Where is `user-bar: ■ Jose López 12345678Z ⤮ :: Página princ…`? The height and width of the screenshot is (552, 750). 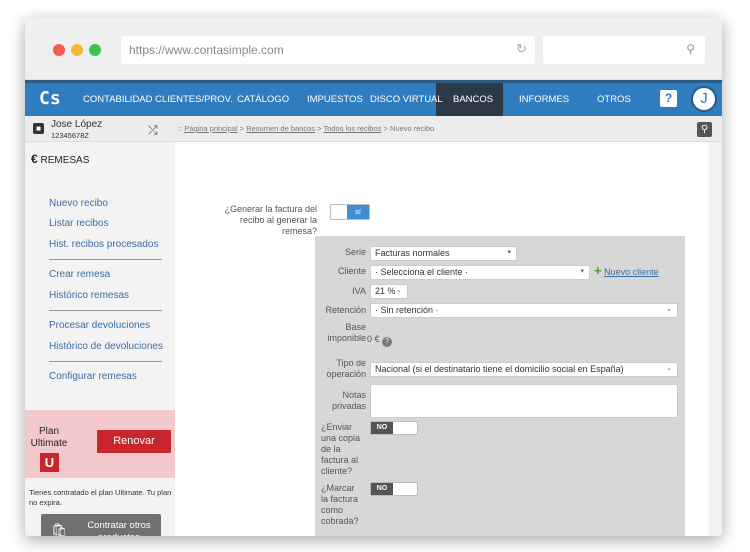 user-bar: ■ Jose López 12345678Z ⤮ :: Página princ… is located at coordinates (373, 129).